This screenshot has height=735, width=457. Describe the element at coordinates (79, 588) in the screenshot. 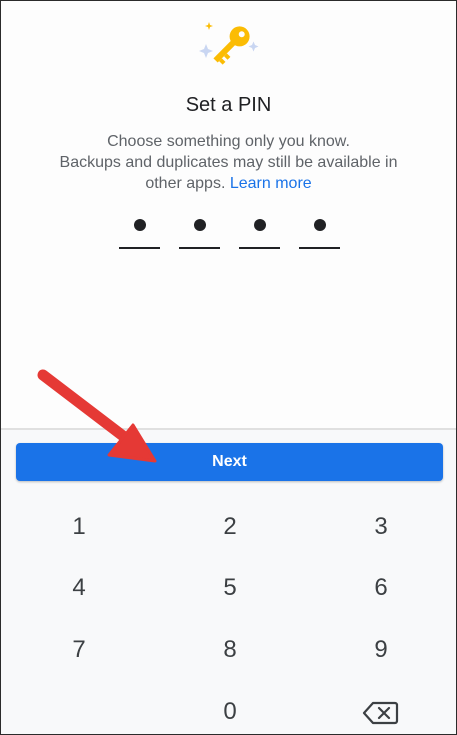

I see `key-4: 4` at that location.